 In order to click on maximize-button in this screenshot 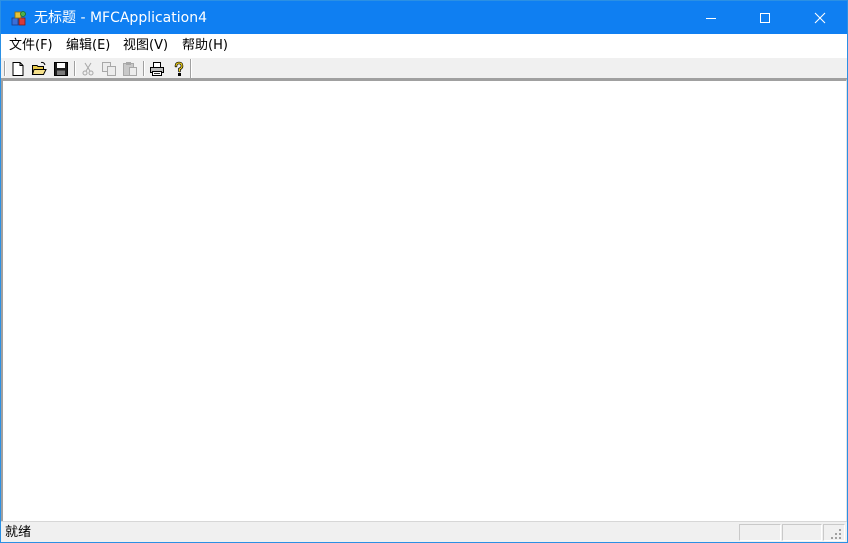, I will do `click(765, 17)`.